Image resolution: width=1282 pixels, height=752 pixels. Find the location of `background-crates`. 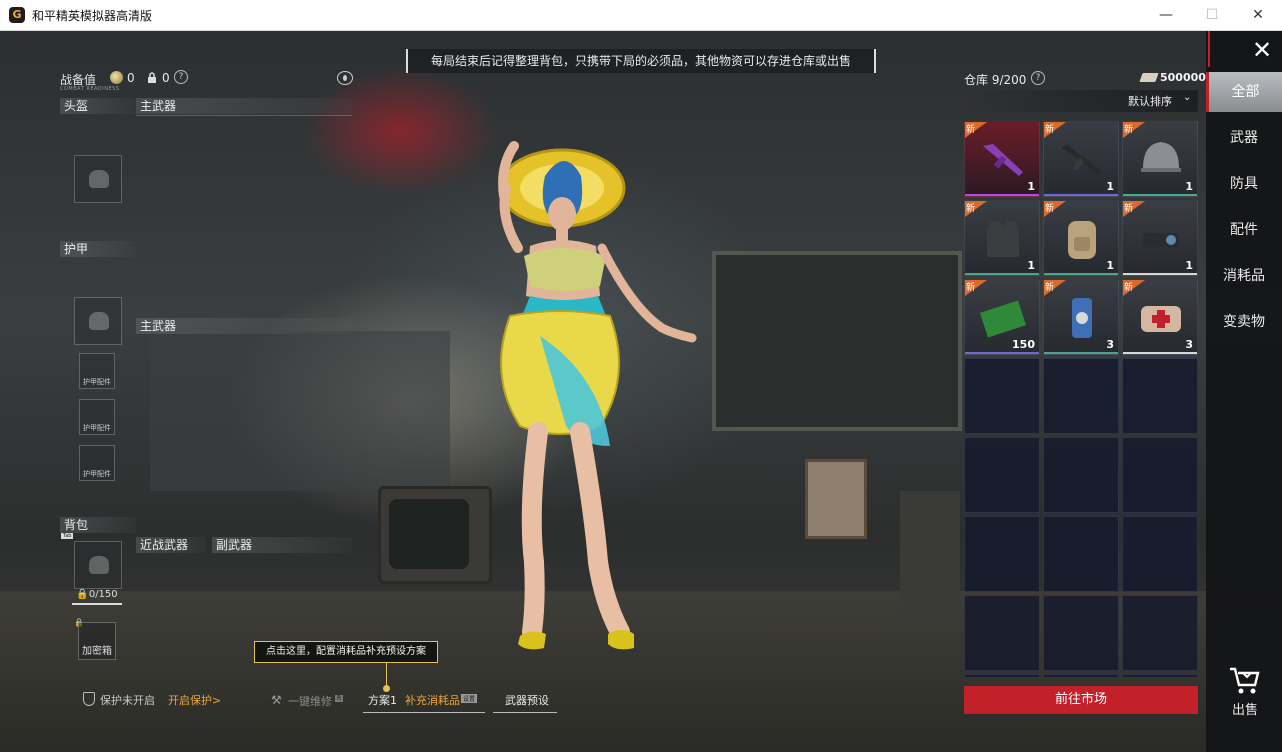

background-crates is located at coordinates (930, 561).